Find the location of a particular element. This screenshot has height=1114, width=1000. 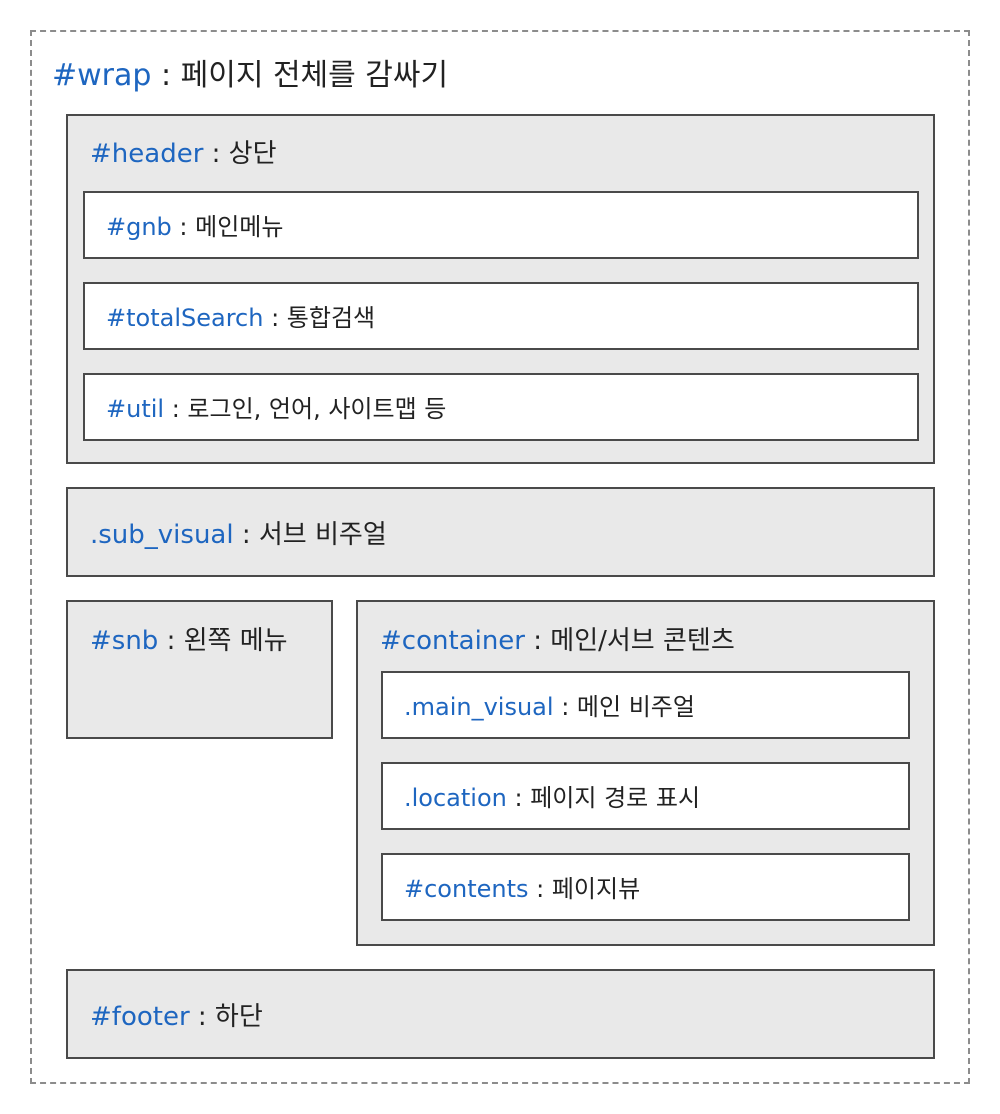

main-visual-desc: : 메인 비주얼 is located at coordinates (624, 707).